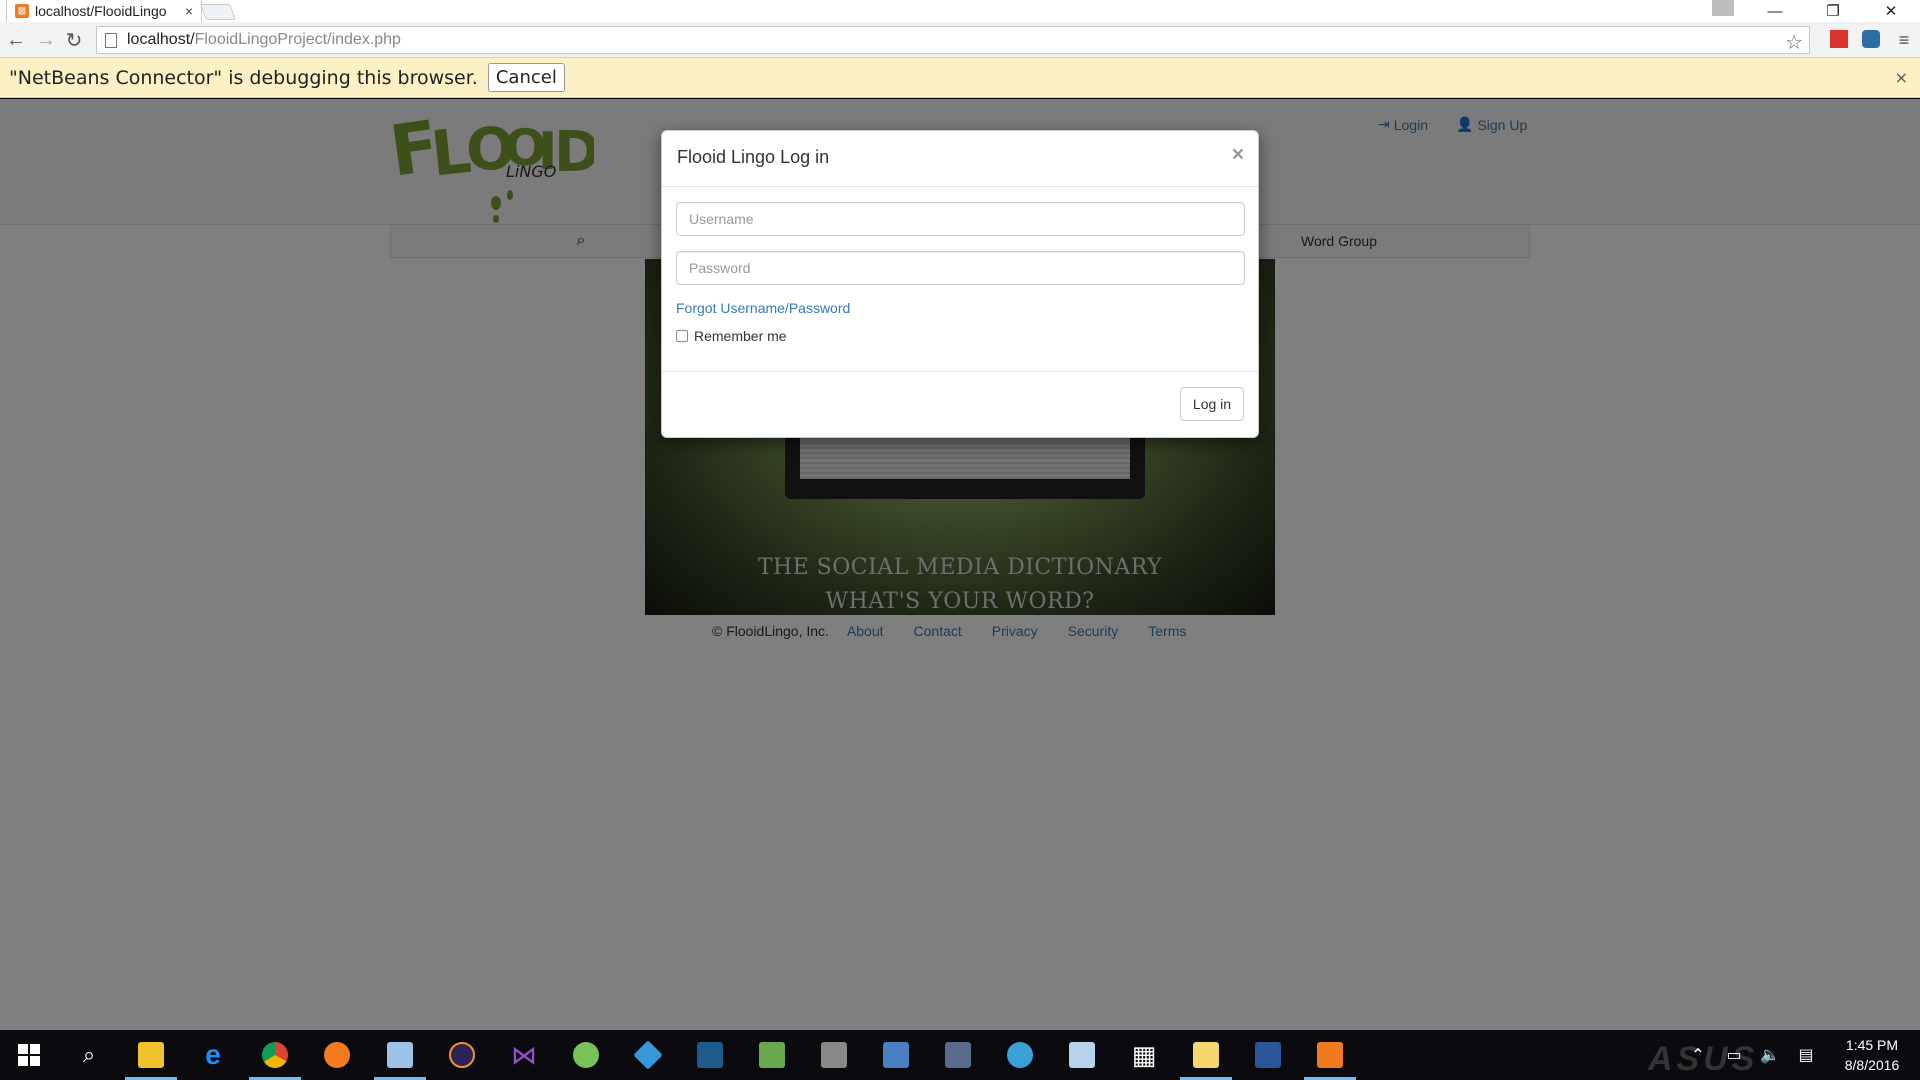  Describe the element at coordinates (16, 40) in the screenshot. I see `back-button: ←` at that location.